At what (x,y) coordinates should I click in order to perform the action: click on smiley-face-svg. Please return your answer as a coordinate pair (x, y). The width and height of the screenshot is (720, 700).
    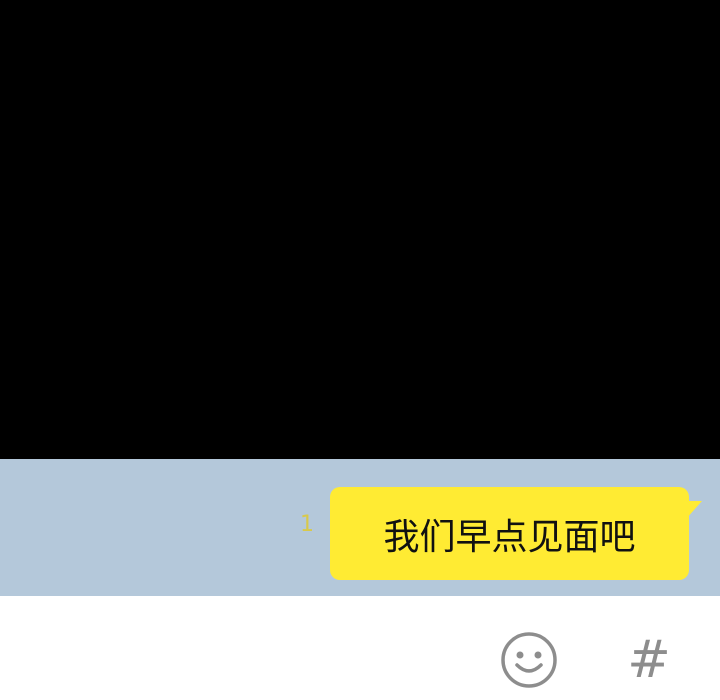
    Looking at the image, I should click on (529, 660).